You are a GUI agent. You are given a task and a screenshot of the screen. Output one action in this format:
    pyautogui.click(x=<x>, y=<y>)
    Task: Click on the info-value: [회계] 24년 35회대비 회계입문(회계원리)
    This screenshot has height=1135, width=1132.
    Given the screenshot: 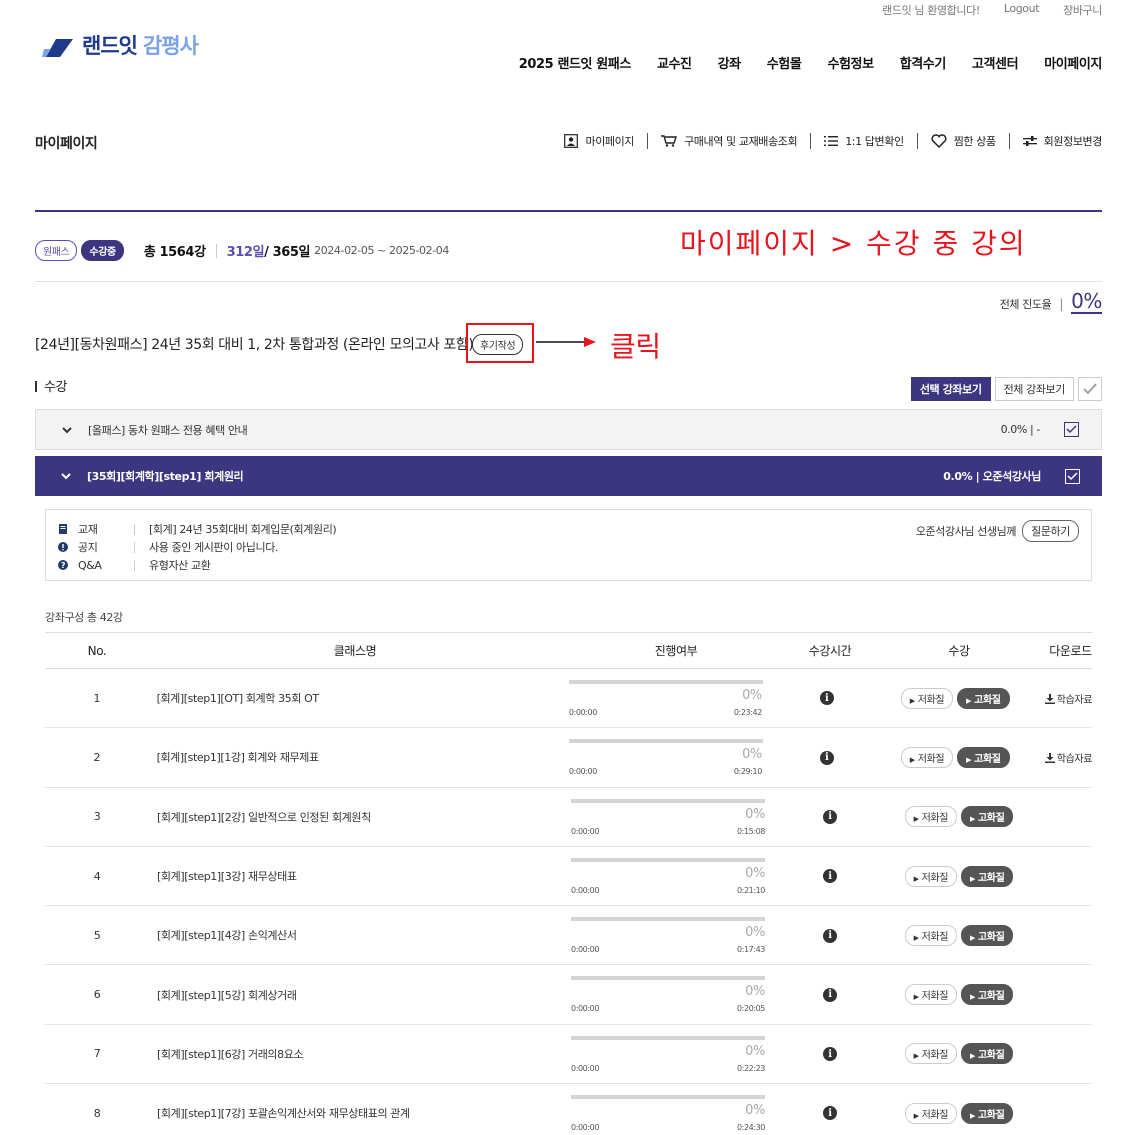 What is the action you would take?
    pyautogui.click(x=243, y=529)
    